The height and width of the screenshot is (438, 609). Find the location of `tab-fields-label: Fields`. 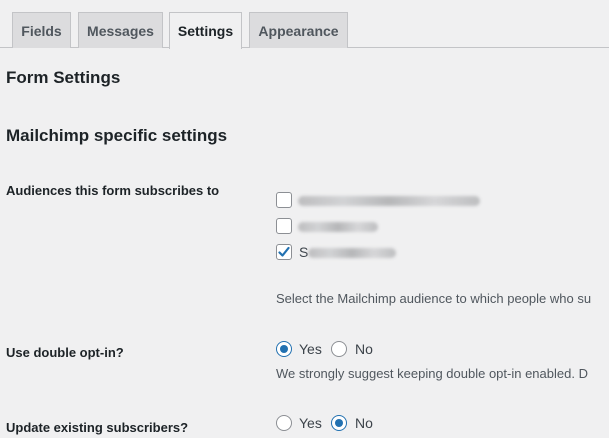

tab-fields-label: Fields is located at coordinates (41, 30).